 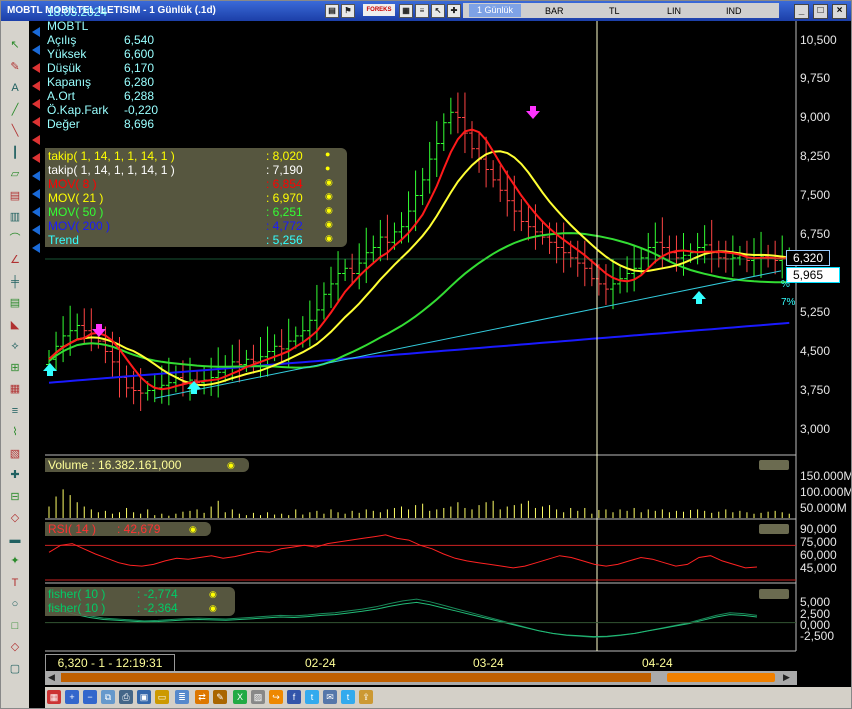 What do you see at coordinates (826, 492) in the screenshot?
I see `tick-label: 100.000M` at bounding box center [826, 492].